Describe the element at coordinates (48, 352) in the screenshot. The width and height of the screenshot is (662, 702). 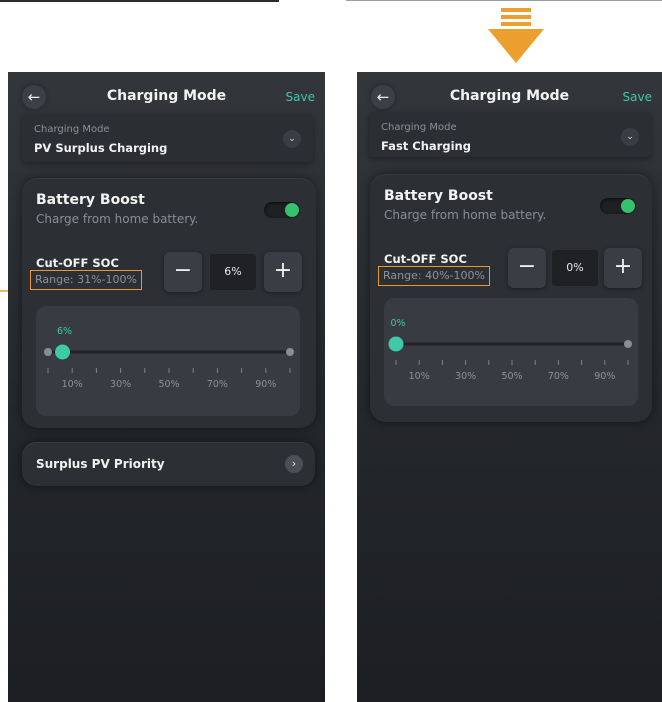
I see `slider-min-dot` at that location.